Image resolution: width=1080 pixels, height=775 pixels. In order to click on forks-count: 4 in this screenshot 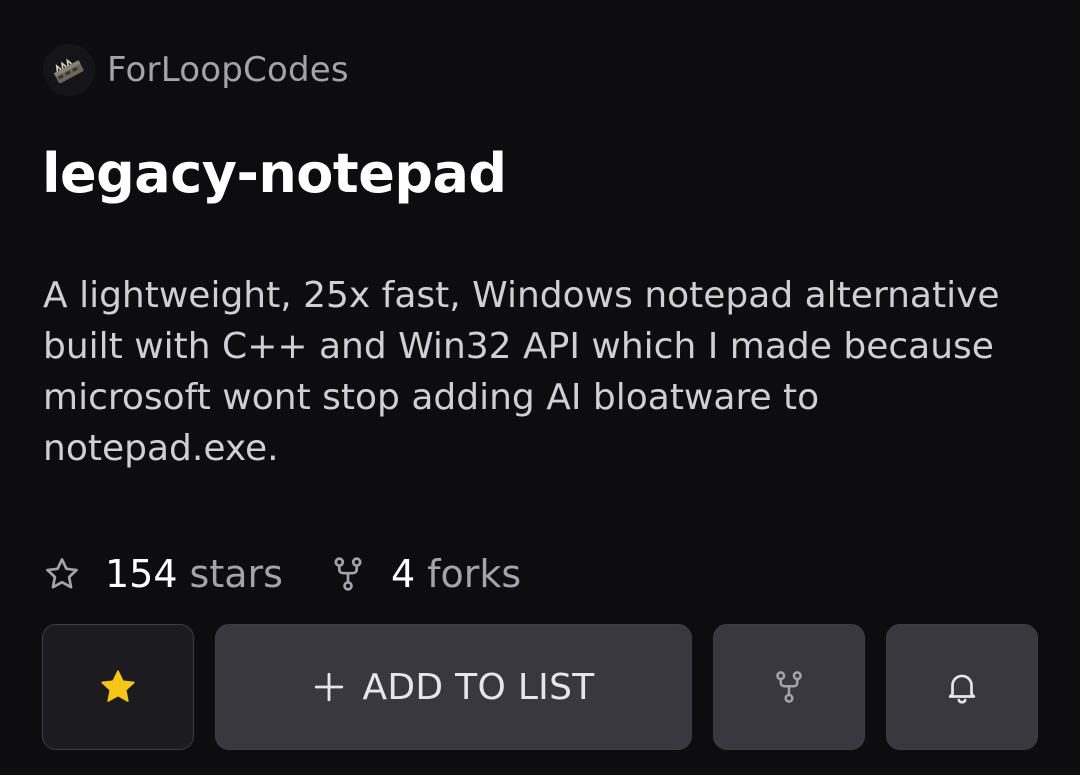, I will do `click(403, 574)`.